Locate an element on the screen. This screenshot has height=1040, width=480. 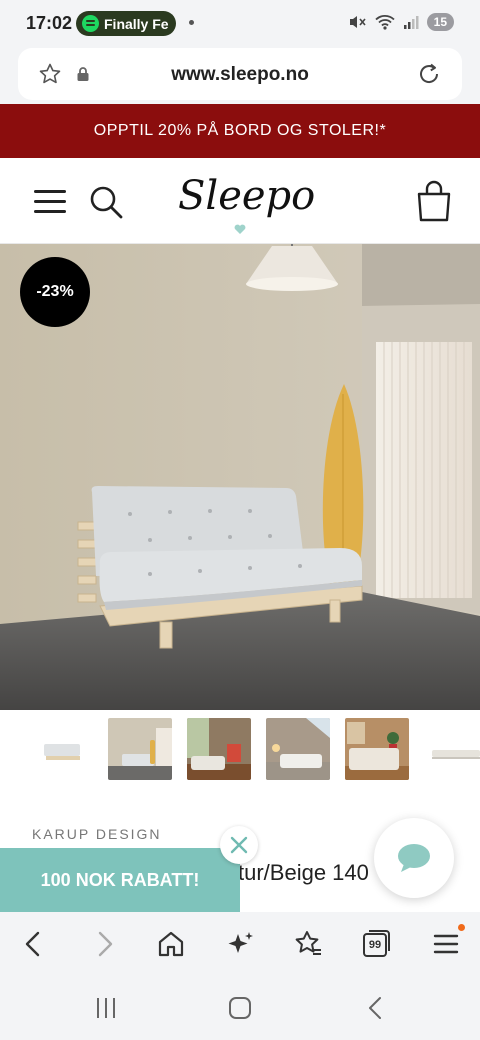
signal-icon is located at coordinates (411, 22).